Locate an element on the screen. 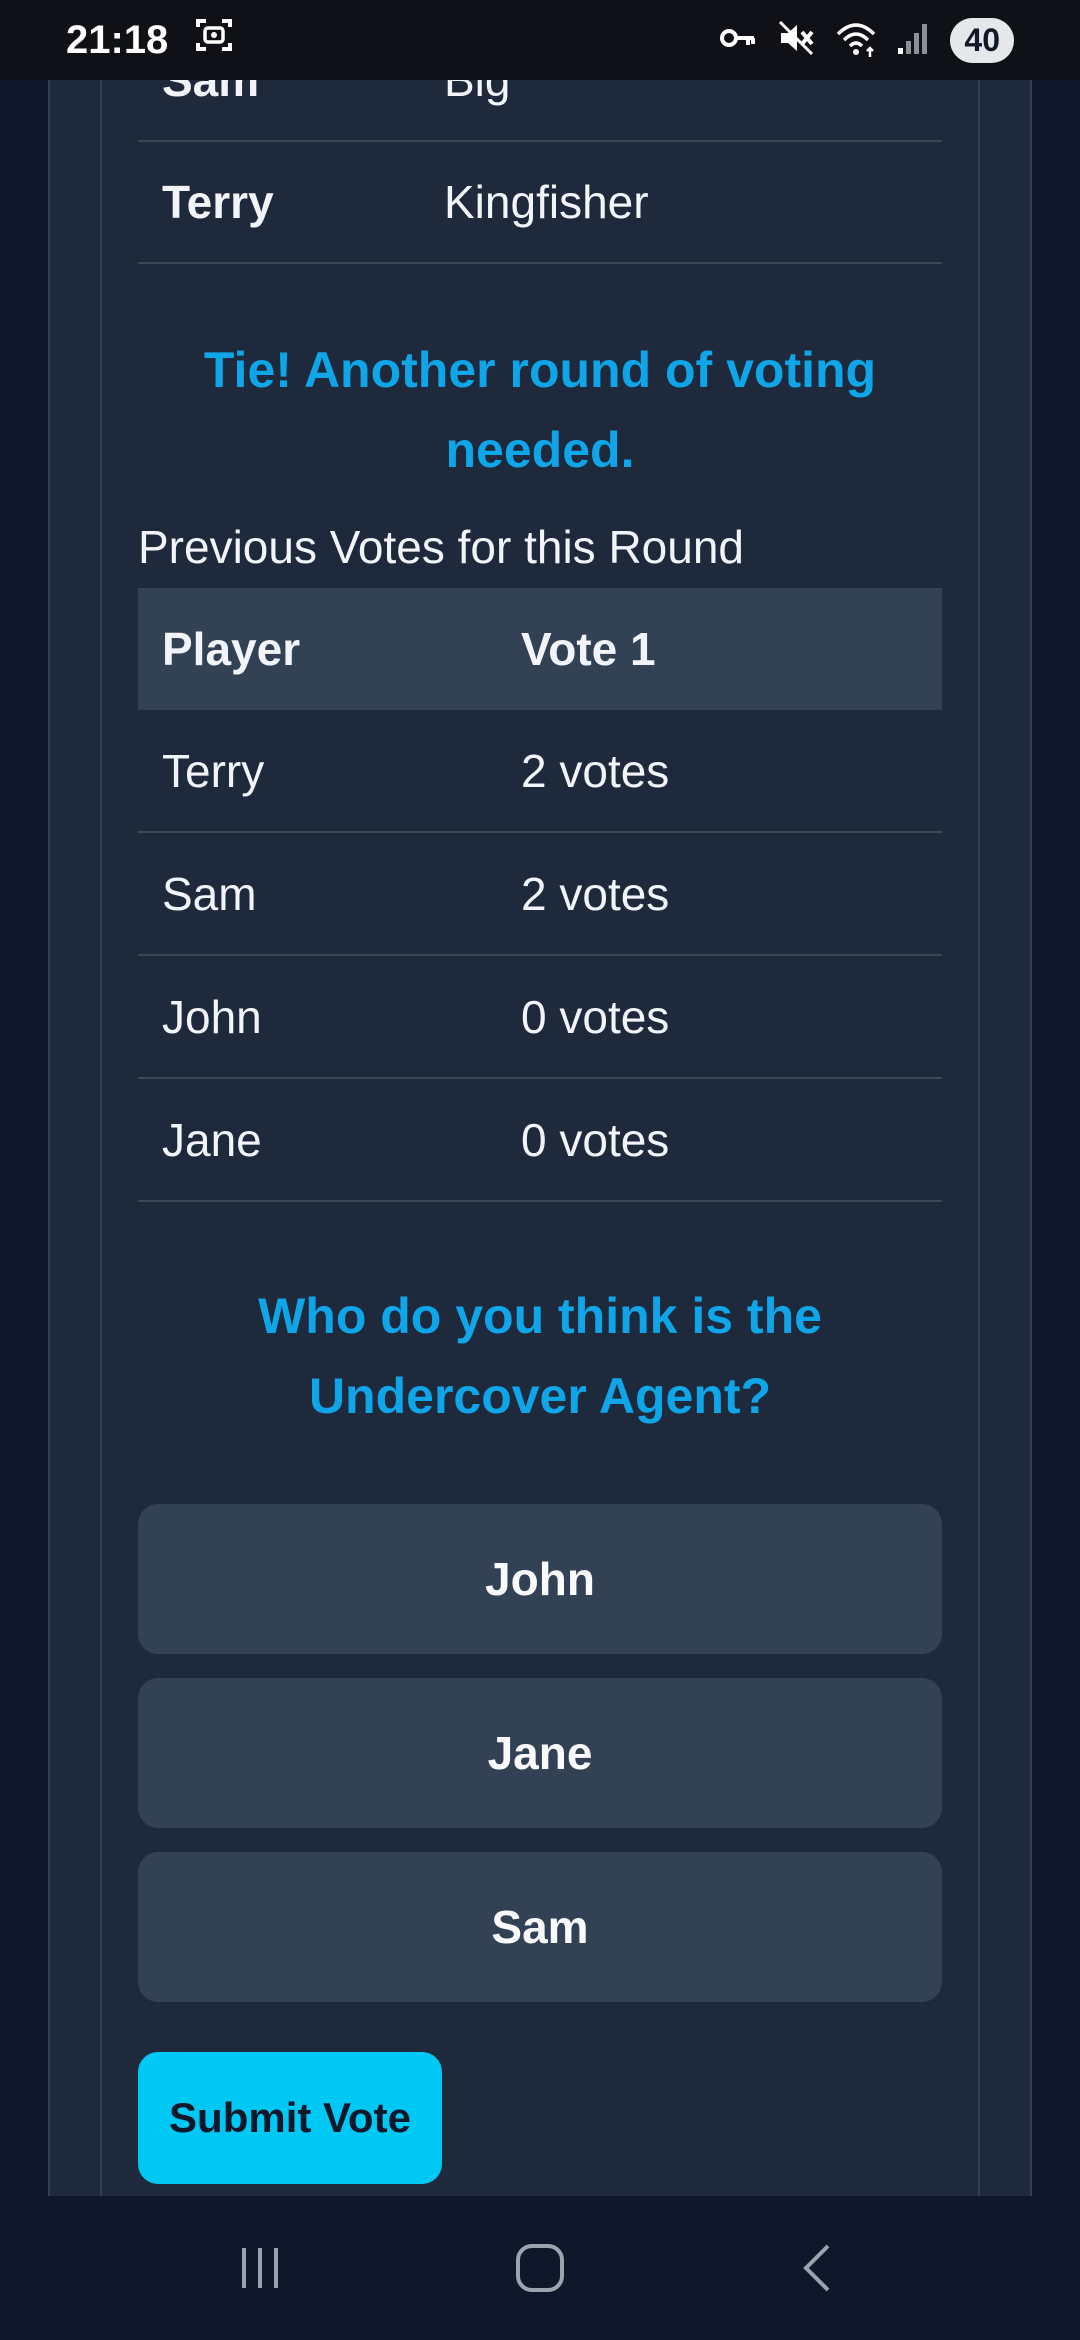  table-row: John 0 votes is located at coordinates (540, 1017).